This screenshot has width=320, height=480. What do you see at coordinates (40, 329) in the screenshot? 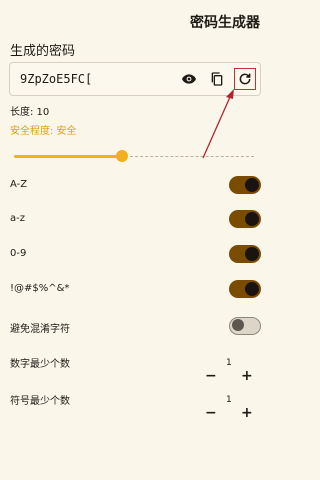
I see `option-label: 避免混淆字符` at bounding box center [40, 329].